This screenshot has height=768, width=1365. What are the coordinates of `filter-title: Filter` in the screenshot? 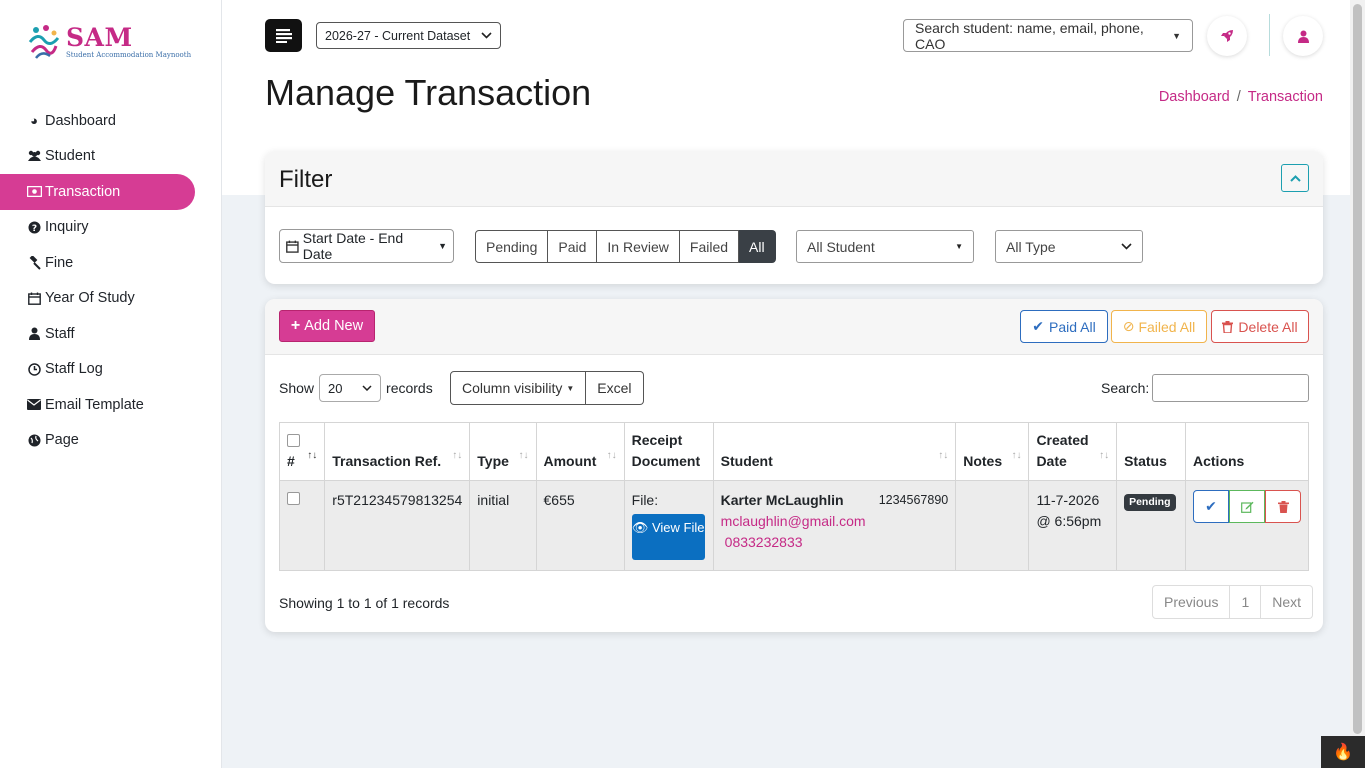 It's located at (306, 179).